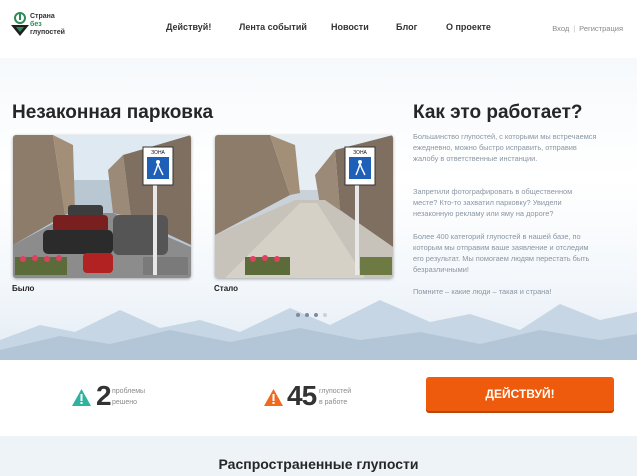 The image size is (637, 476). I want to click on stat-solved-text: проблемы решено, so click(128, 397).